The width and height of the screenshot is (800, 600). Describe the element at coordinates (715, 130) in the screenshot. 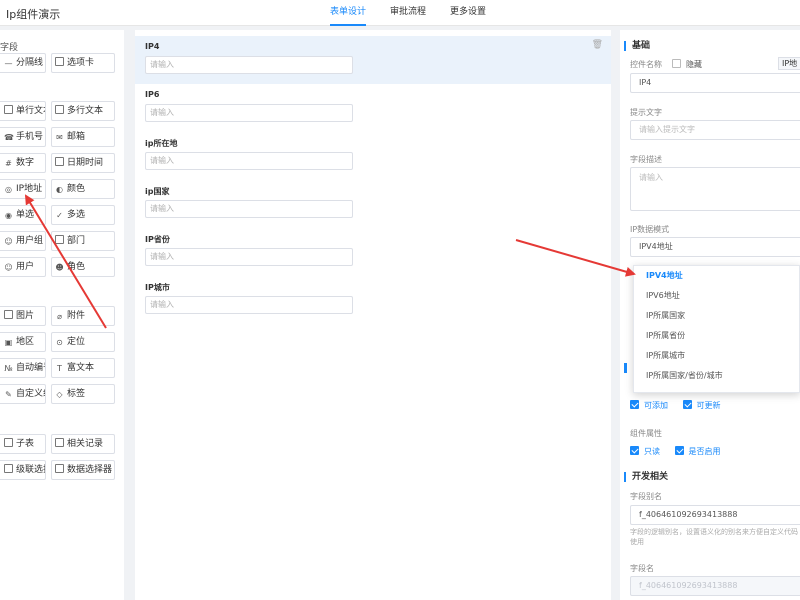

I see `hint-input: 请输入提示文字` at that location.